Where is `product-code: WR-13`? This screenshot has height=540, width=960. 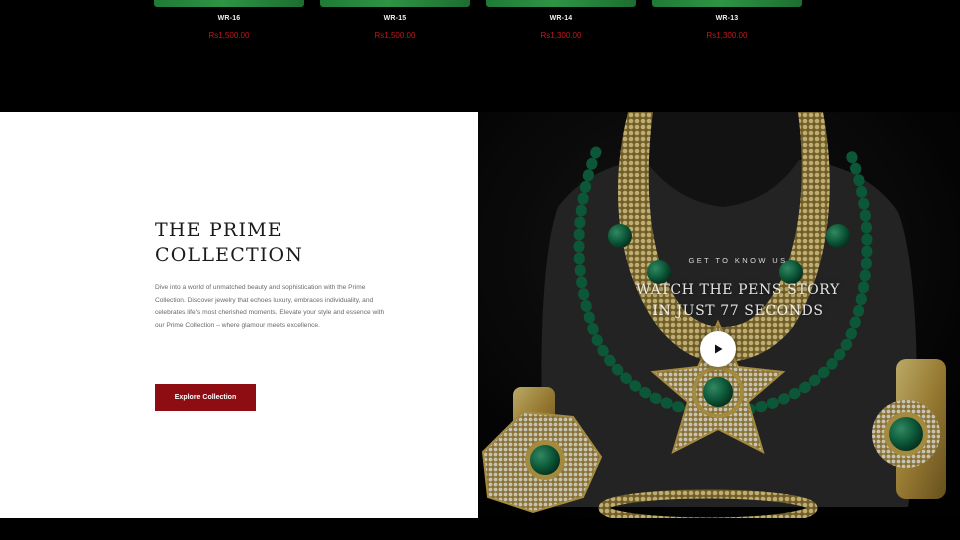
product-code: WR-13 is located at coordinates (727, 18).